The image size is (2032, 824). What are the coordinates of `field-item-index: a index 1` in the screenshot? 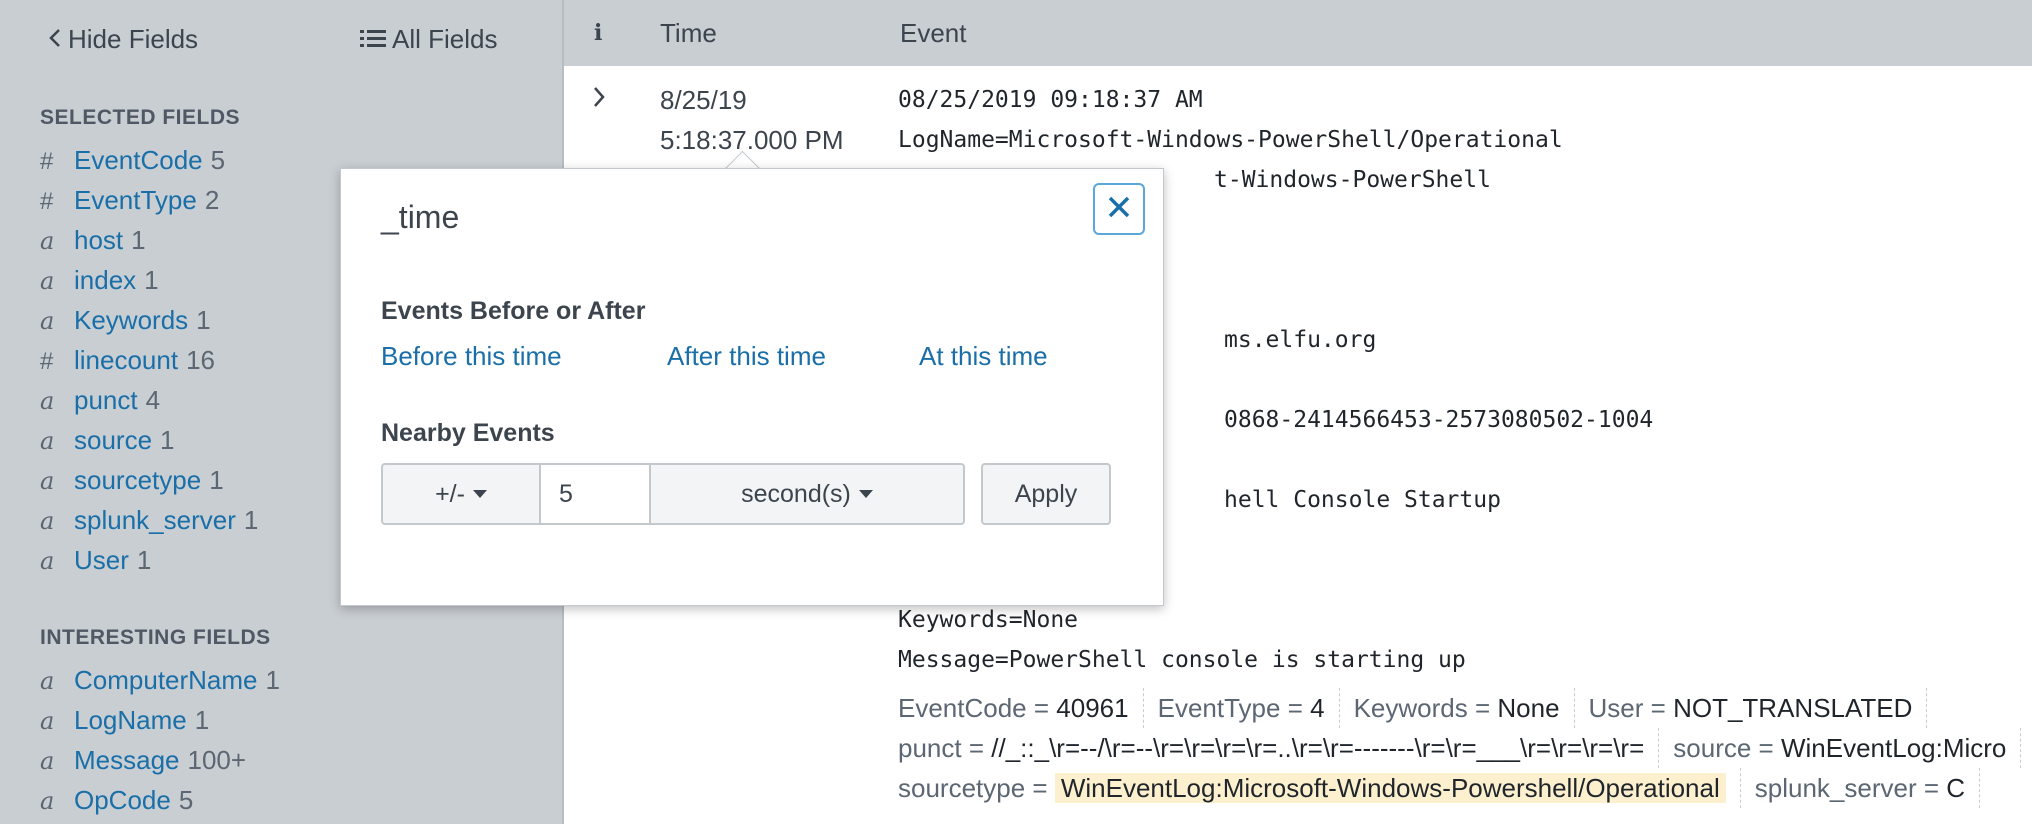 It's located at (99, 280).